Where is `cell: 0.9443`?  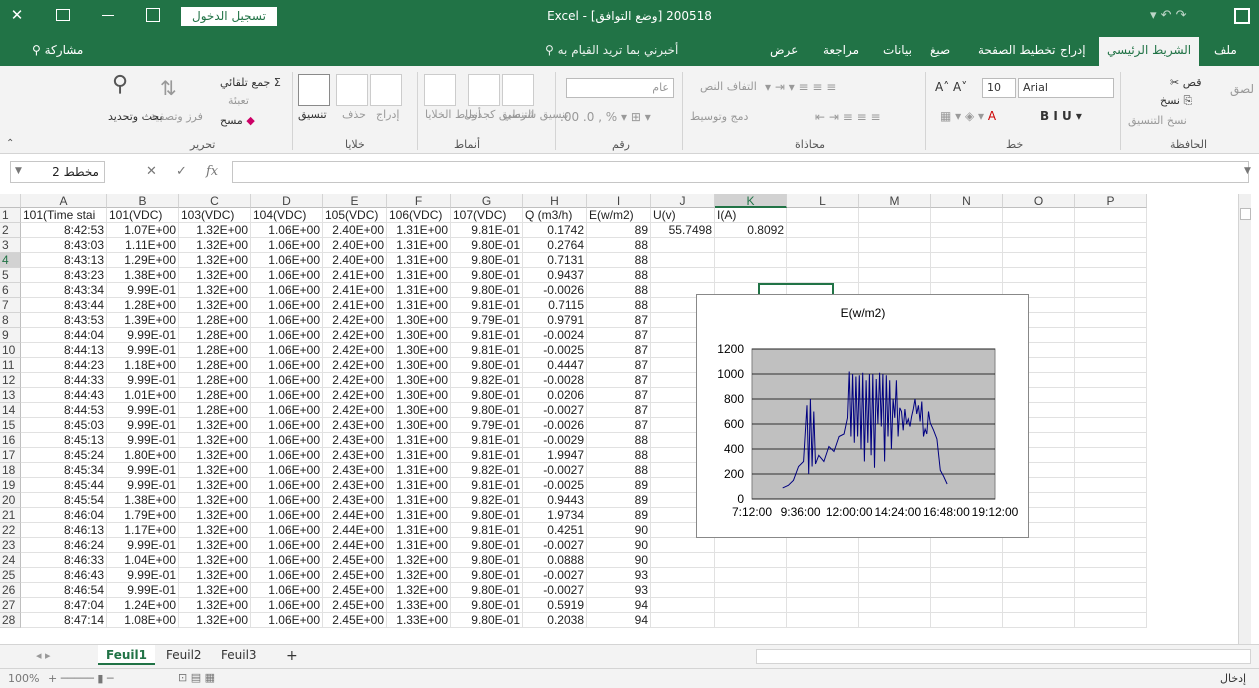 cell: 0.9443 is located at coordinates (555, 500).